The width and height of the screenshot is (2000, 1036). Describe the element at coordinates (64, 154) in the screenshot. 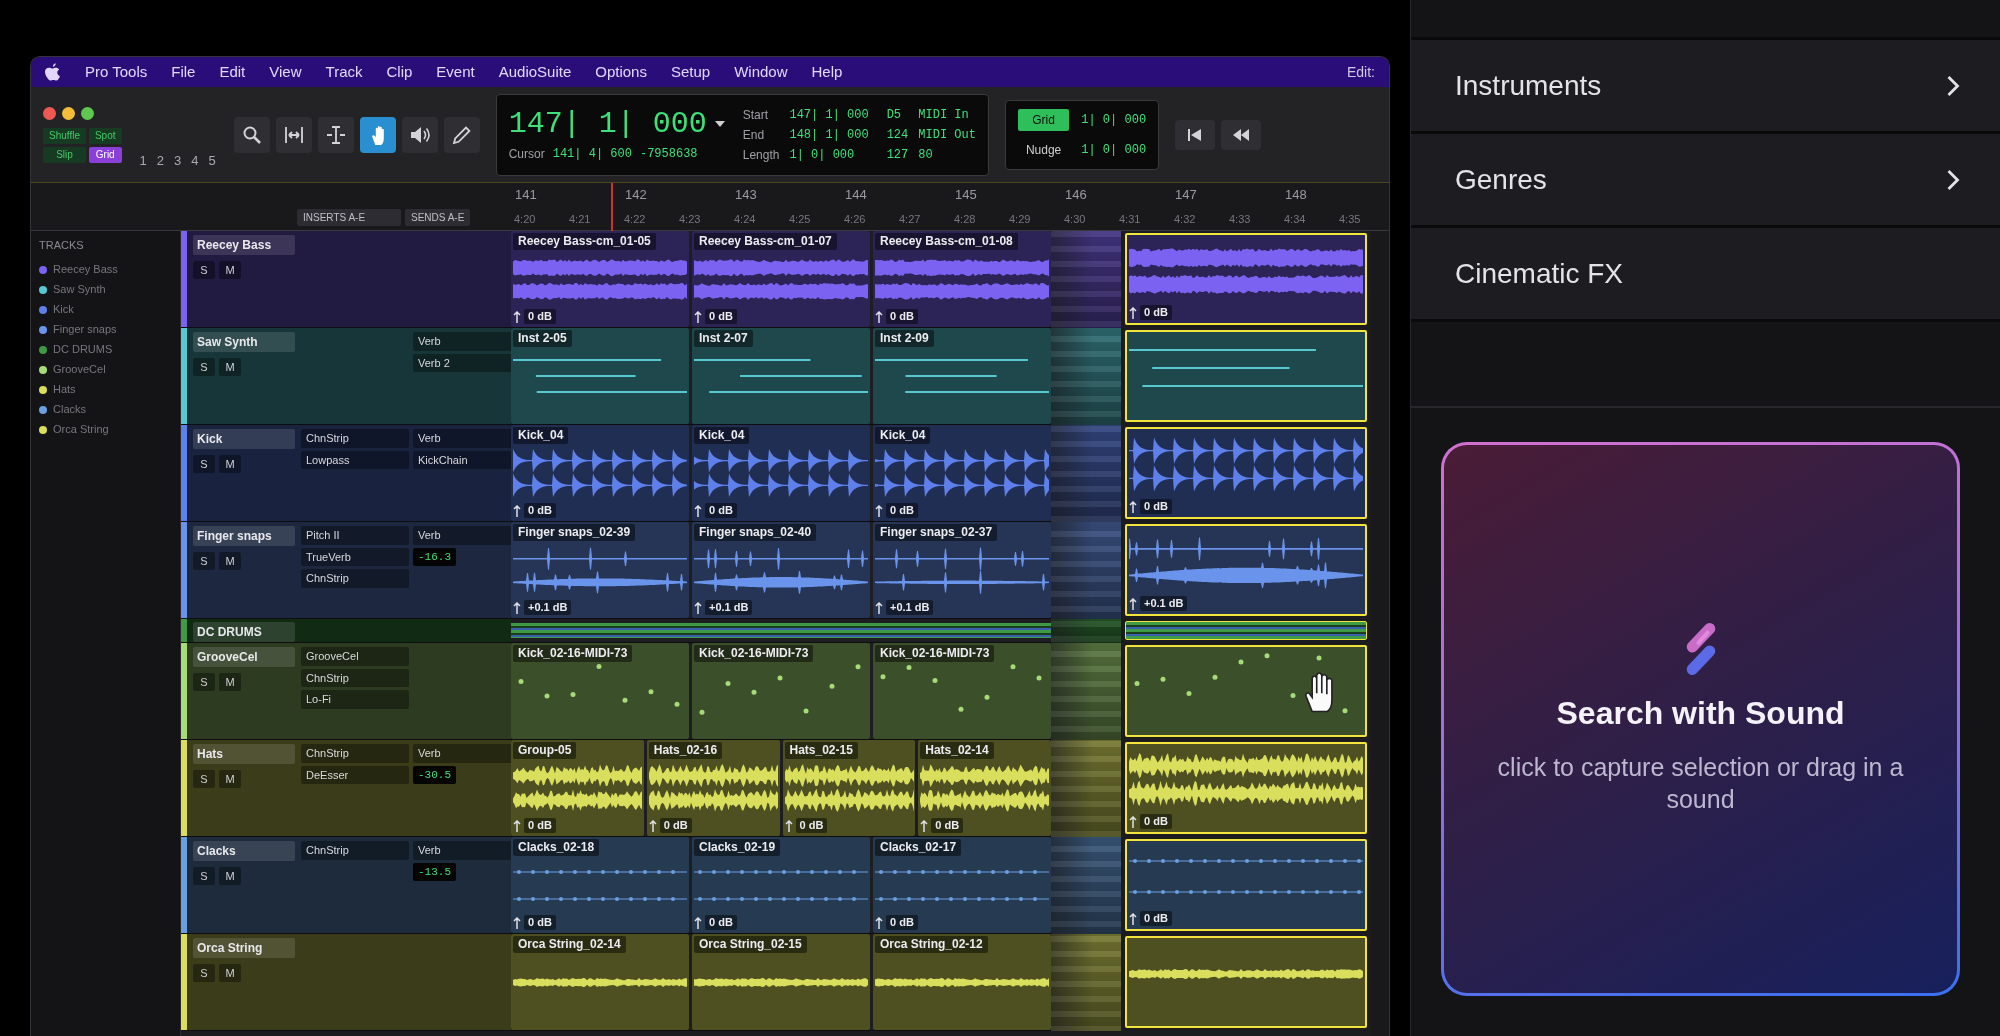

I see `edit-mode-button: Slip` at that location.